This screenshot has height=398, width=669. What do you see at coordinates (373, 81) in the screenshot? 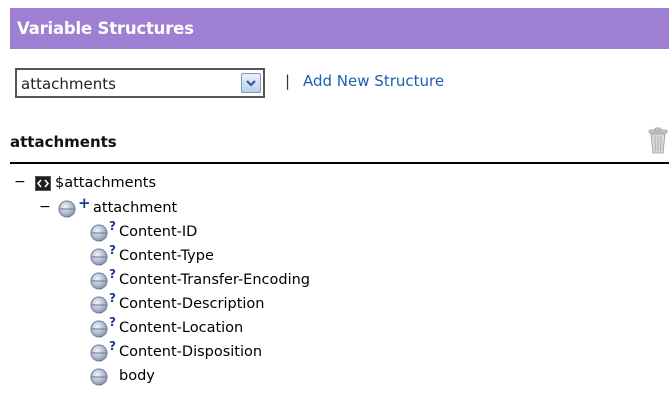
I see `add-new-structure-link: Add New Structure` at bounding box center [373, 81].